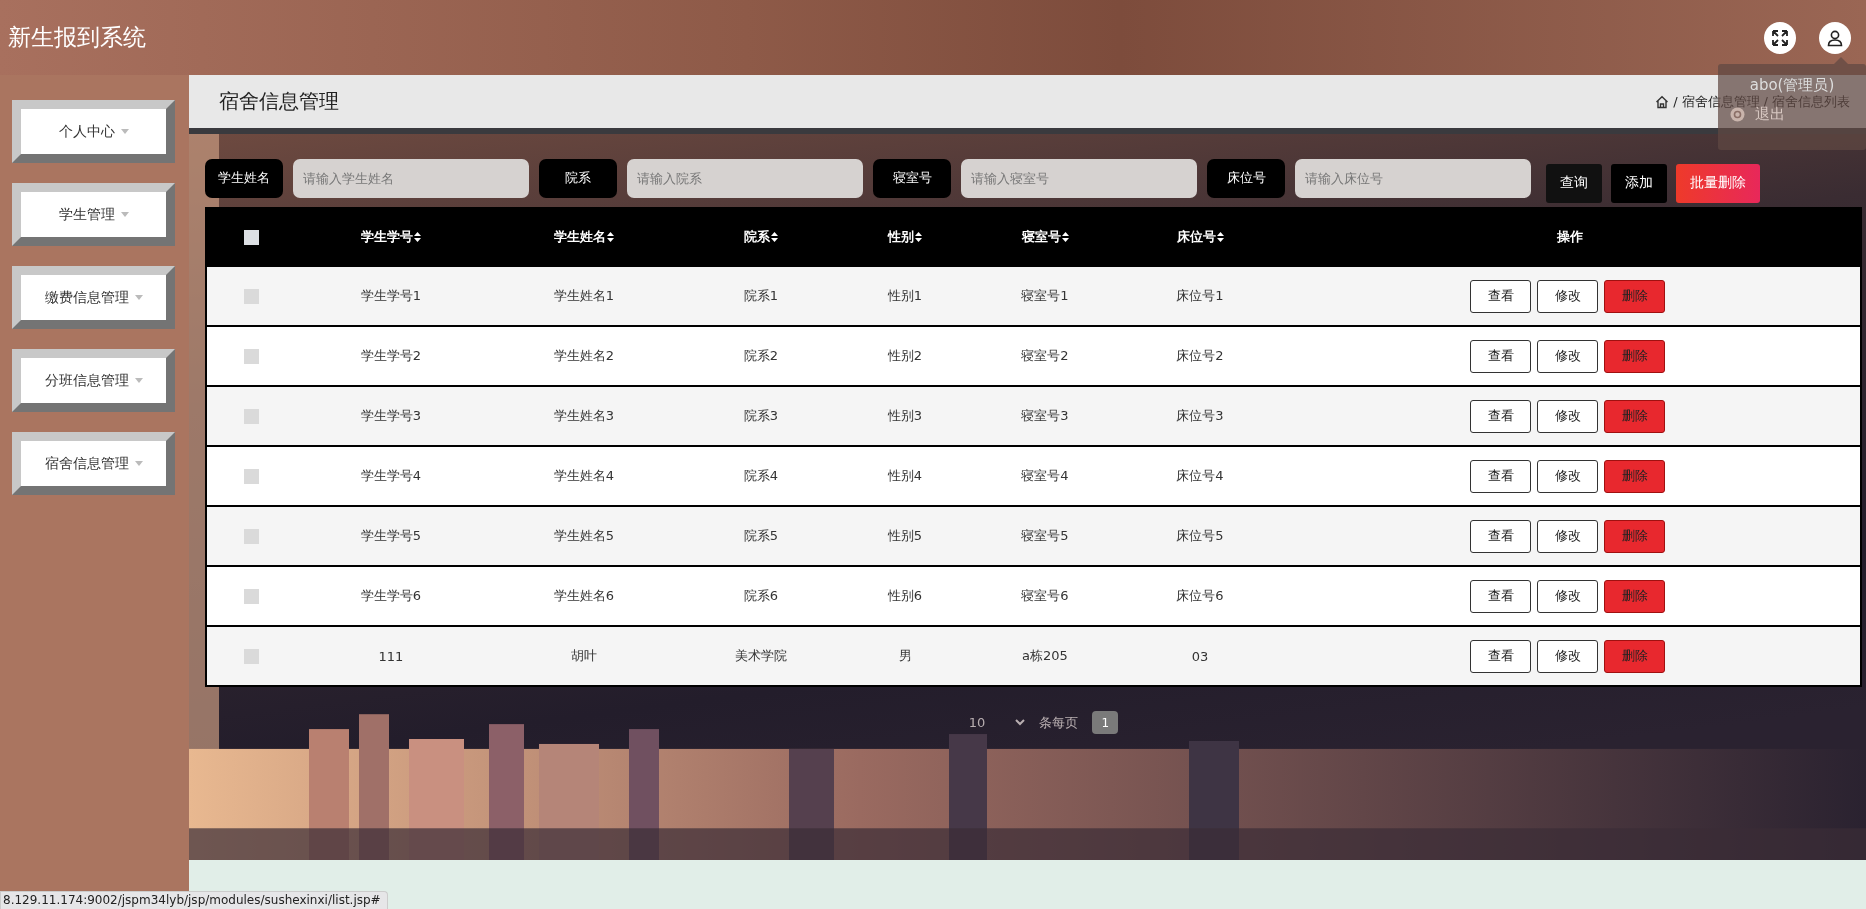 This screenshot has width=1866, height=909. What do you see at coordinates (391, 595) in the screenshot?
I see `table-cell: 学生学号6` at bounding box center [391, 595].